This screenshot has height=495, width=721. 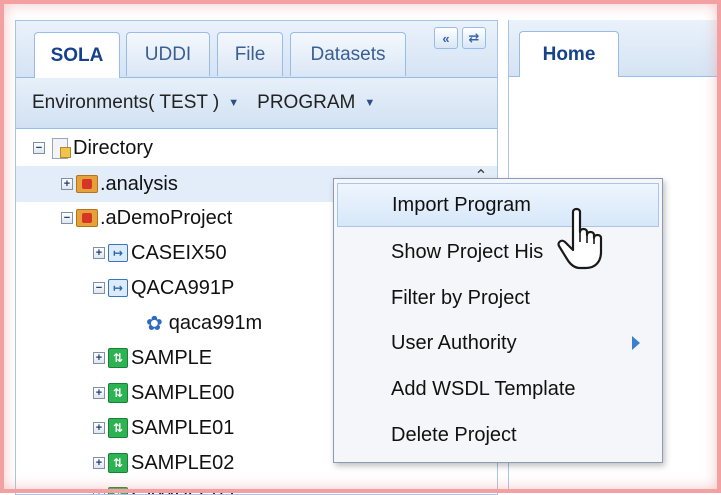 What do you see at coordinates (446, 38) in the screenshot?
I see `collapse-panel-icon: «` at bounding box center [446, 38].